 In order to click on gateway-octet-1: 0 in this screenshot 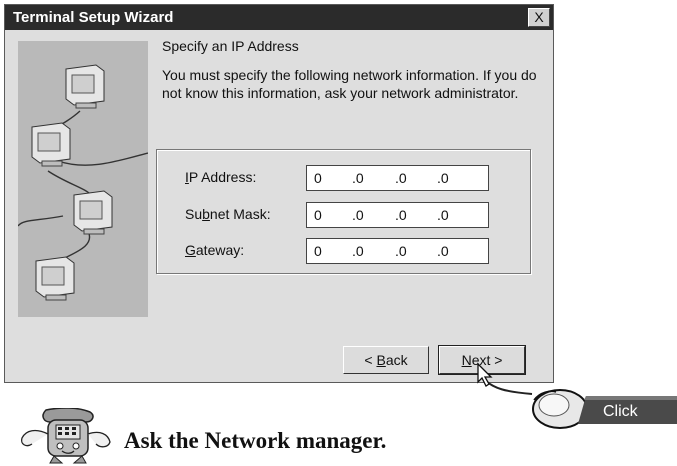, I will do `click(318, 251)`.